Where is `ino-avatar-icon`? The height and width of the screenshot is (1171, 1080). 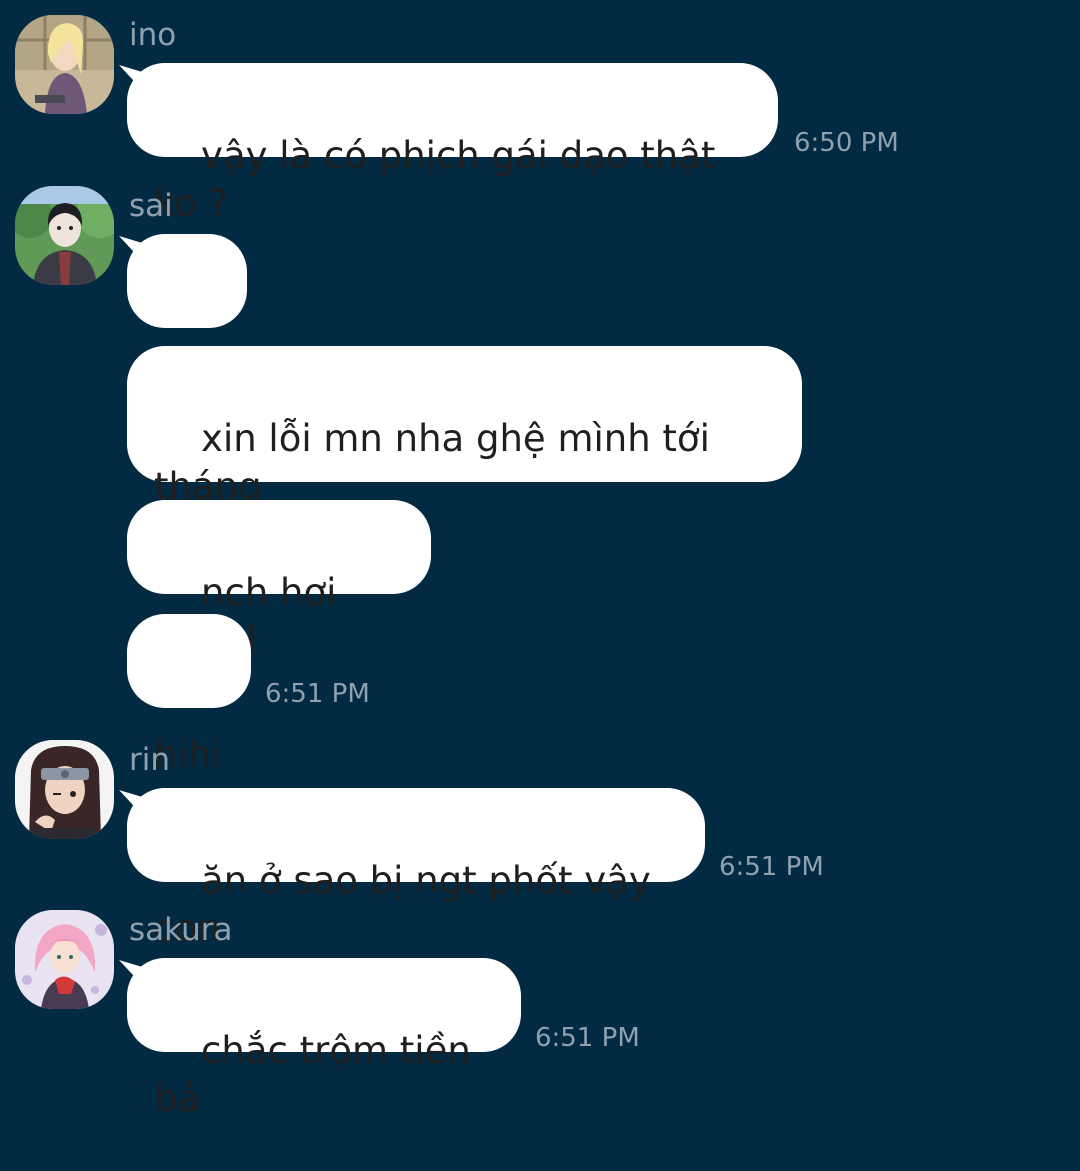 ino-avatar-icon is located at coordinates (64, 64).